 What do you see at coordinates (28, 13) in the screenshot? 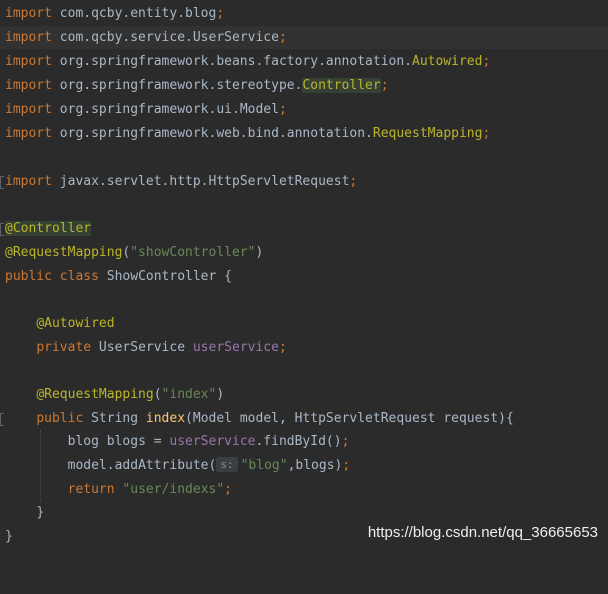
I see `keyword: import` at bounding box center [28, 13].